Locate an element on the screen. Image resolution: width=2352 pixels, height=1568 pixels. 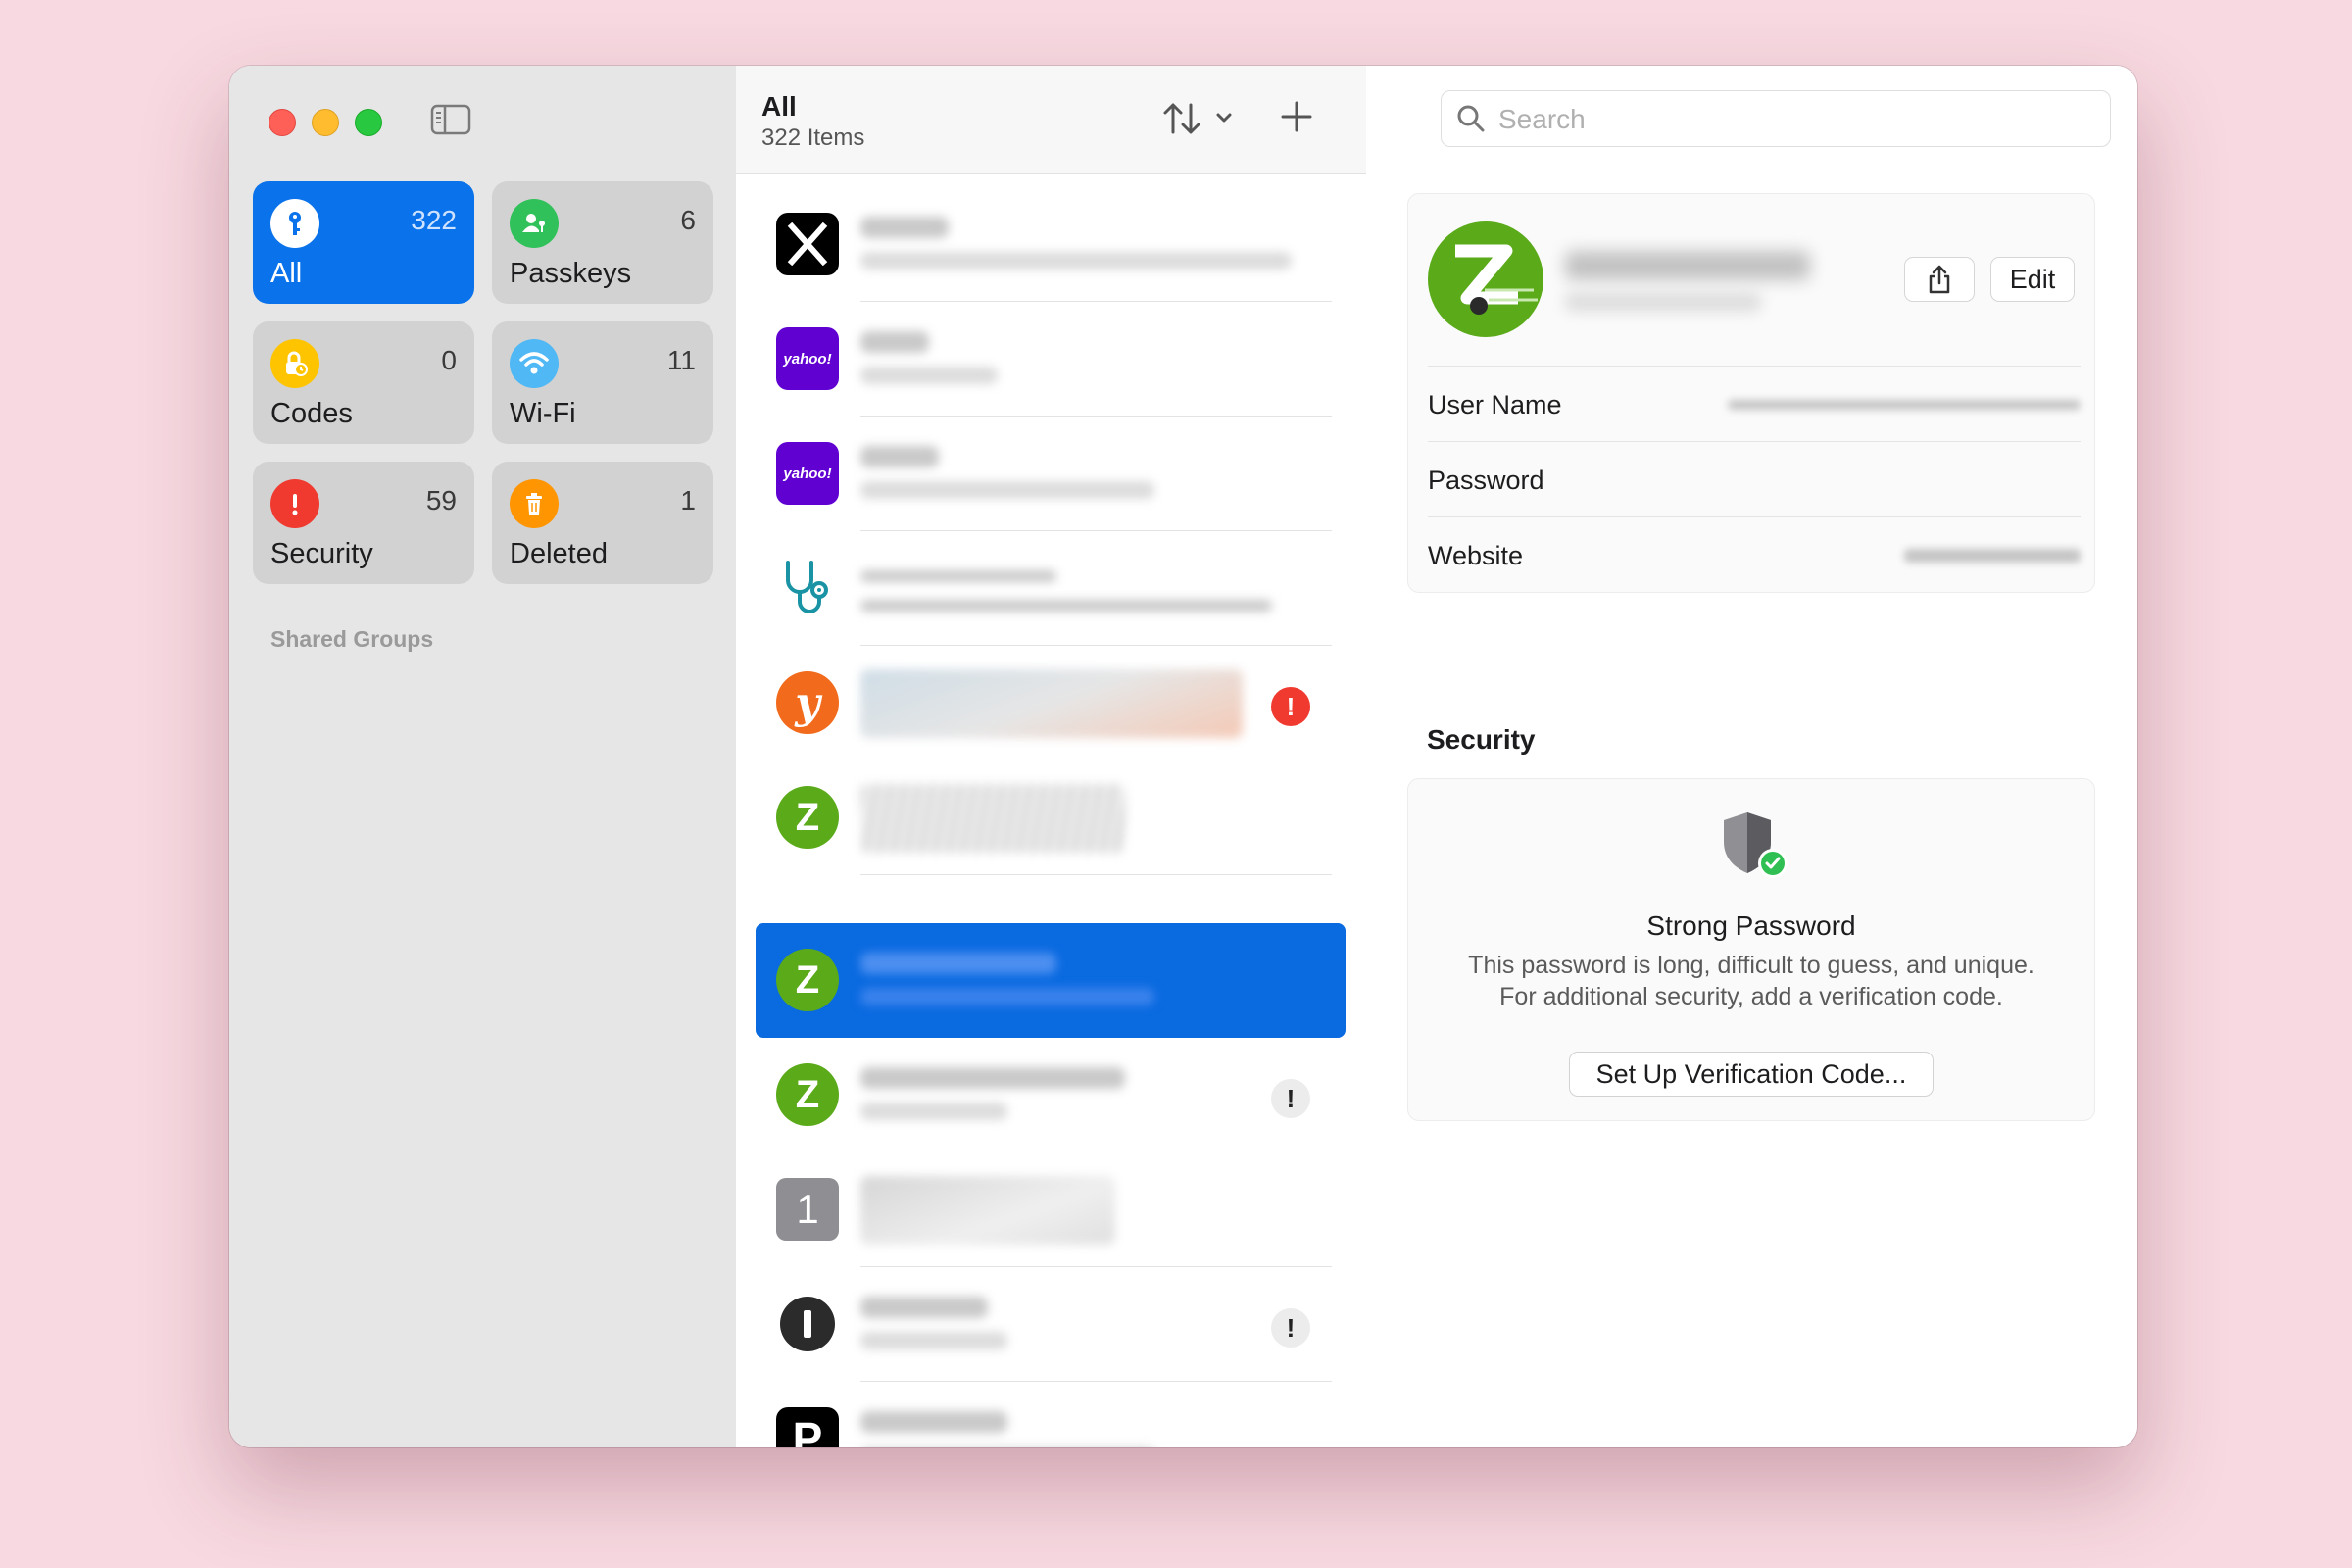
lock-clock-icon is located at coordinates (294, 363).